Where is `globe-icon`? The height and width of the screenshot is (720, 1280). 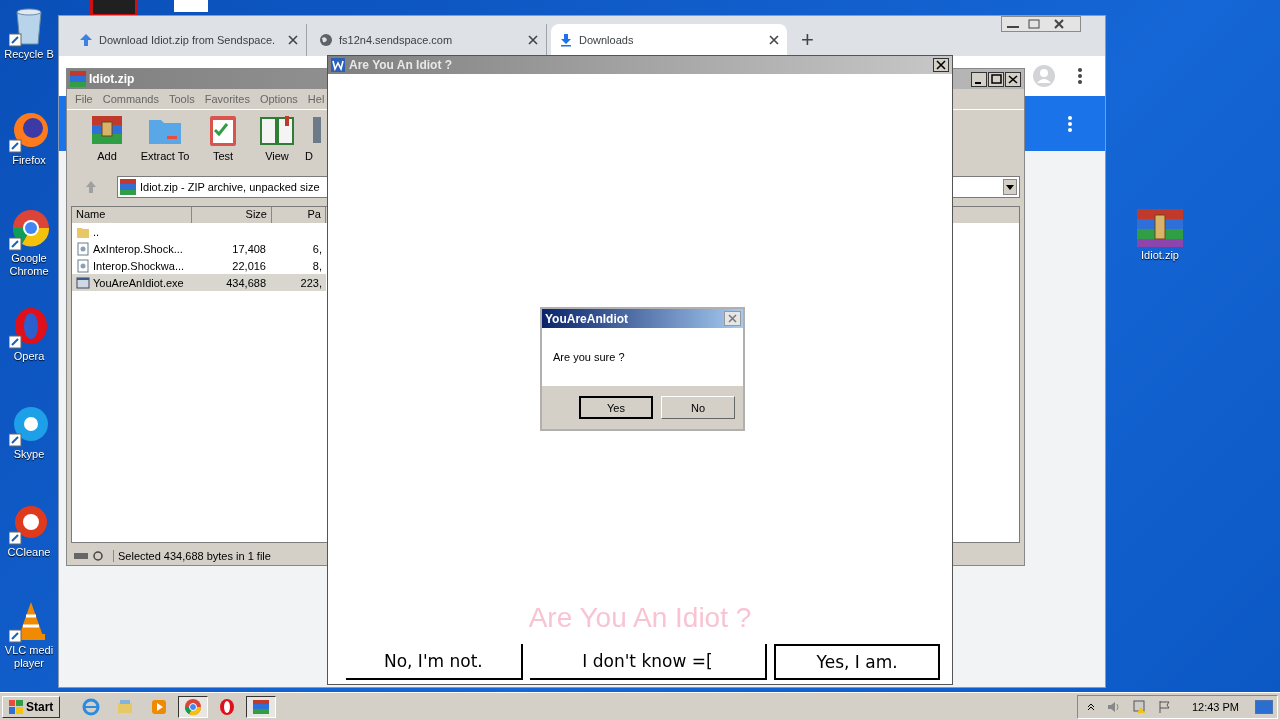
globe-icon is located at coordinates (326, 40).